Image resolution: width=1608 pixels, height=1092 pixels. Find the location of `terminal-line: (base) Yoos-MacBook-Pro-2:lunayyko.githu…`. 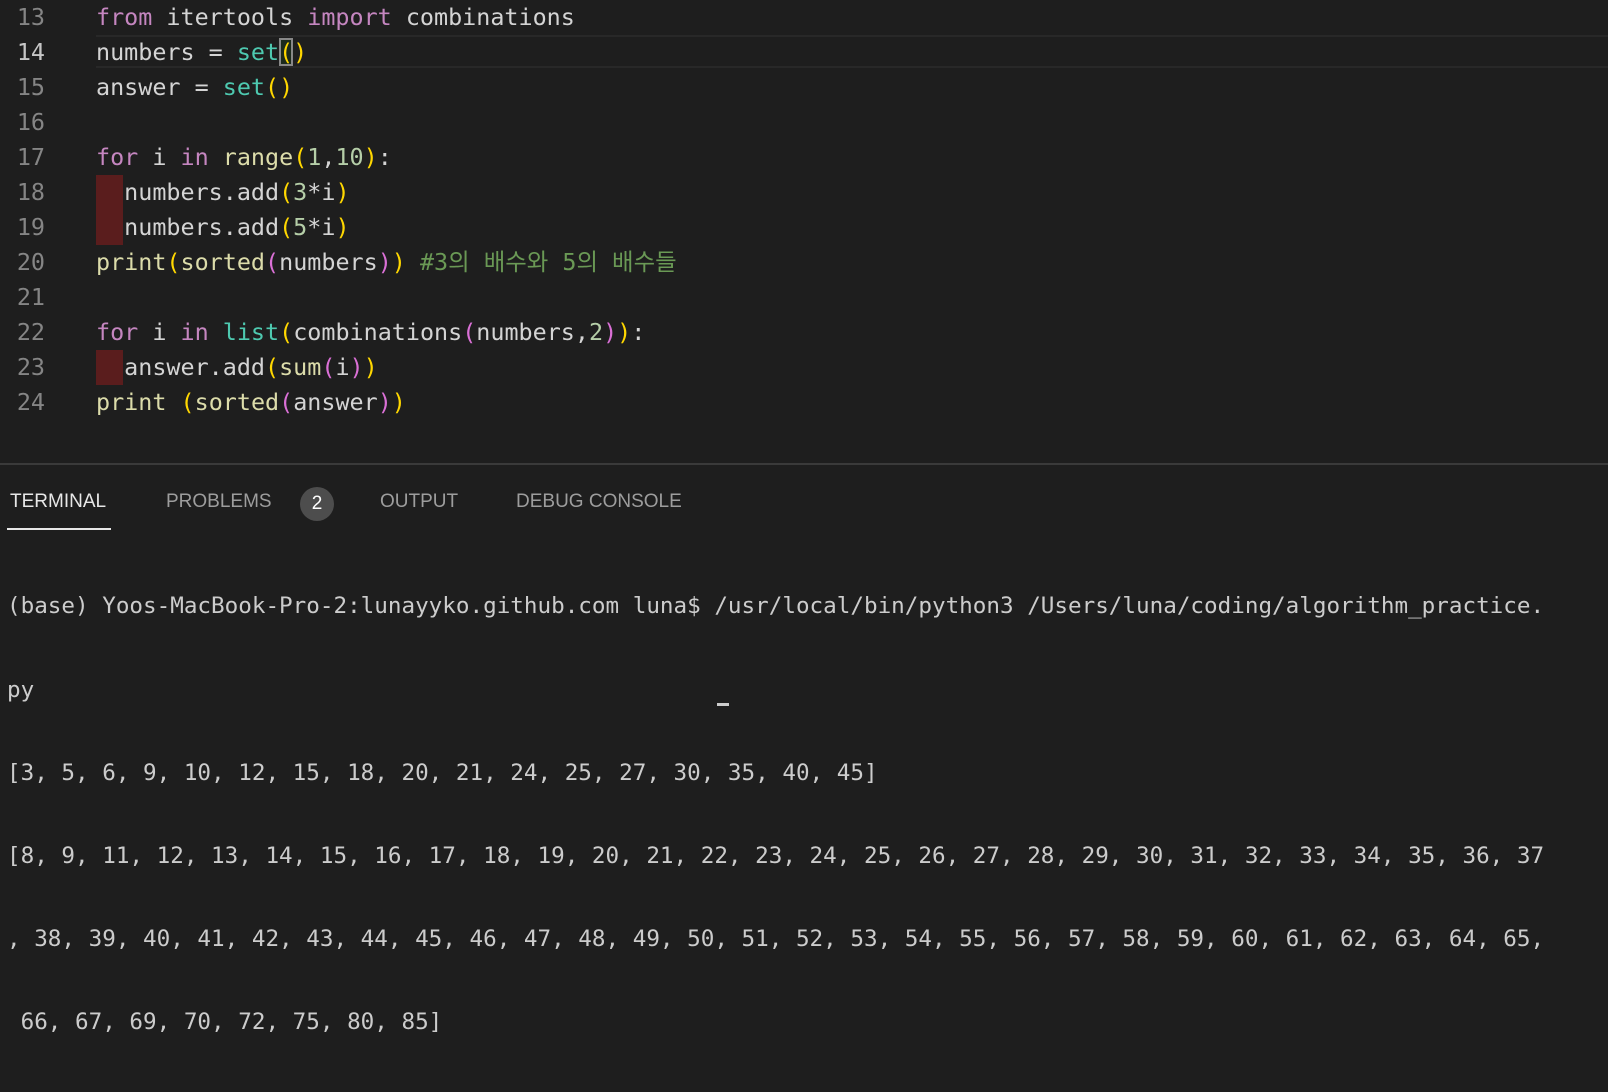

terminal-line: (base) Yoos-MacBook-Pro-2:lunayyko.githu… is located at coordinates (776, 606).